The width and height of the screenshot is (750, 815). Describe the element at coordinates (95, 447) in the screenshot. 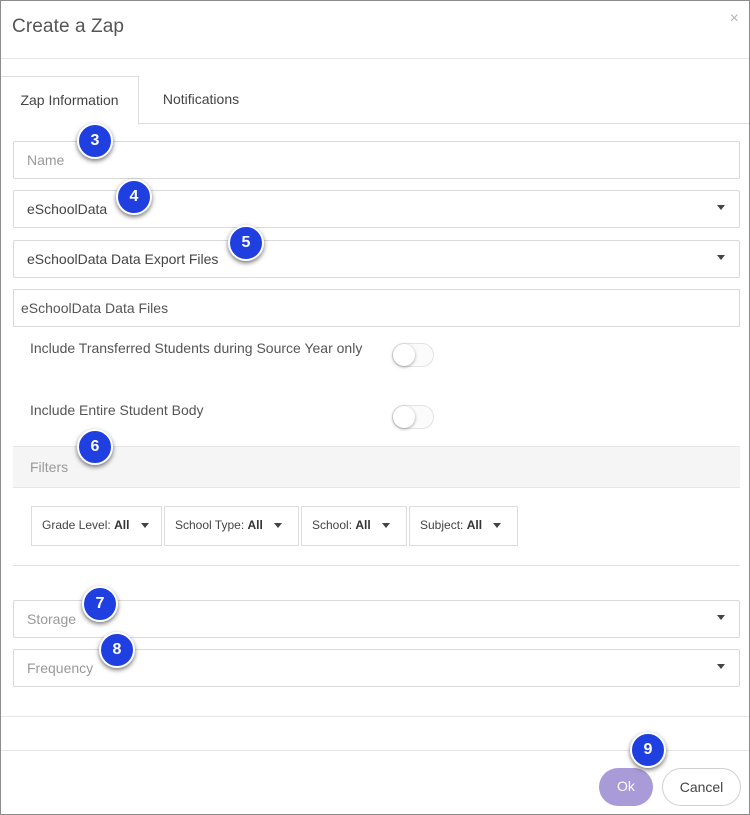

I see `callout-badge-6: 6` at that location.